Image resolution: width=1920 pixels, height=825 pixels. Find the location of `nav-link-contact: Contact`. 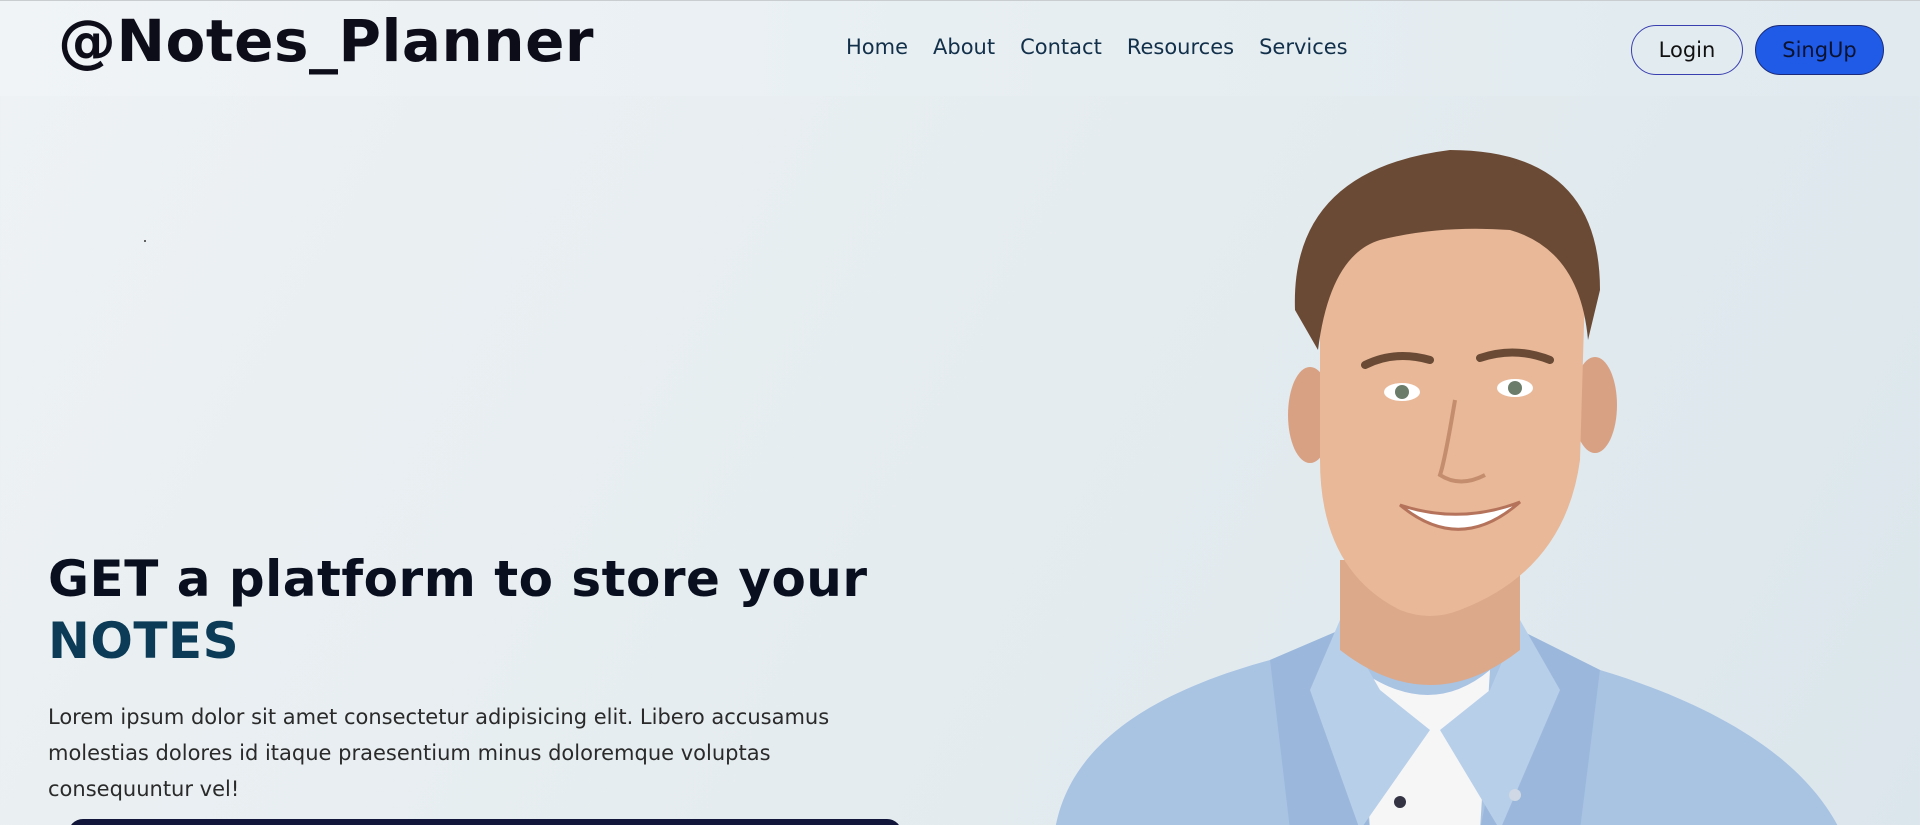

nav-link-contact: Contact is located at coordinates (1061, 47).